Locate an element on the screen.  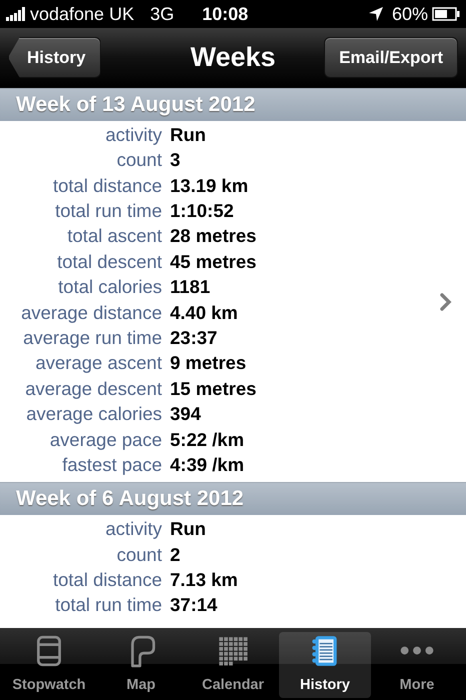
field-value: 28 metres is located at coordinates (213, 236).